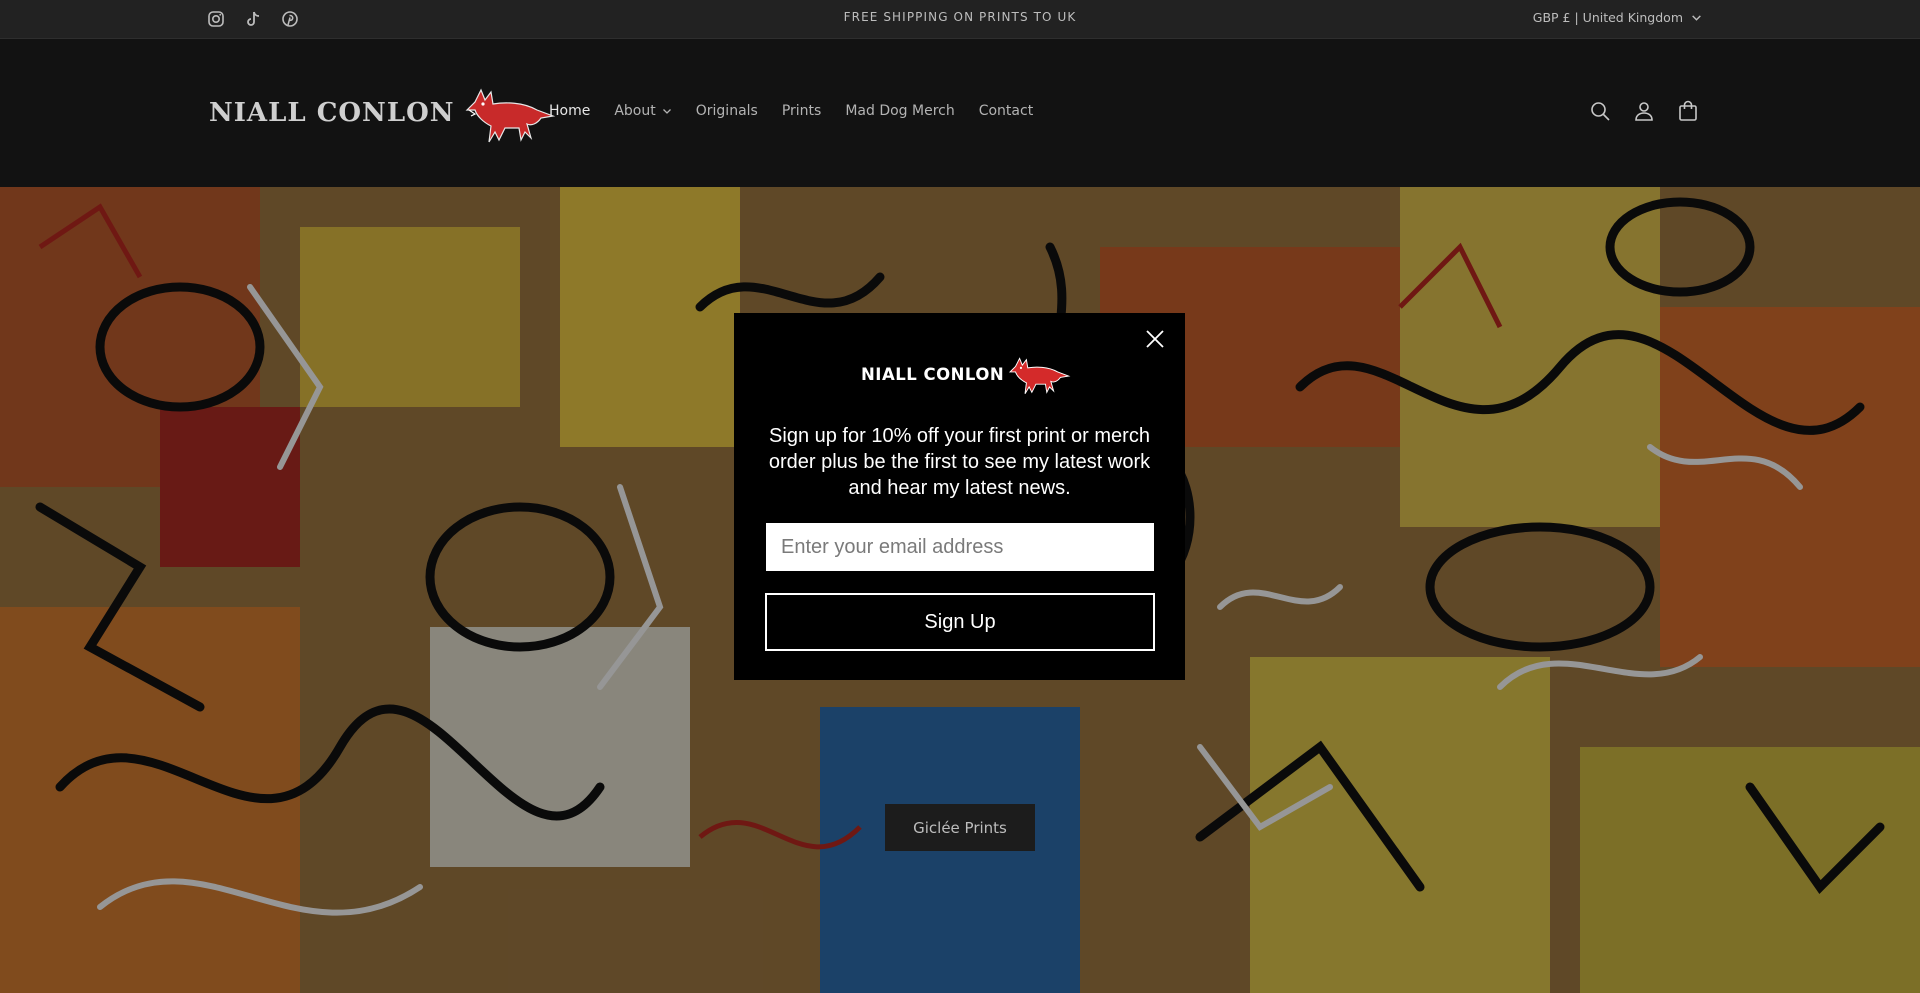 This screenshot has width=1920, height=993. I want to click on popup-logo: NIALL CONLON, so click(967, 374).